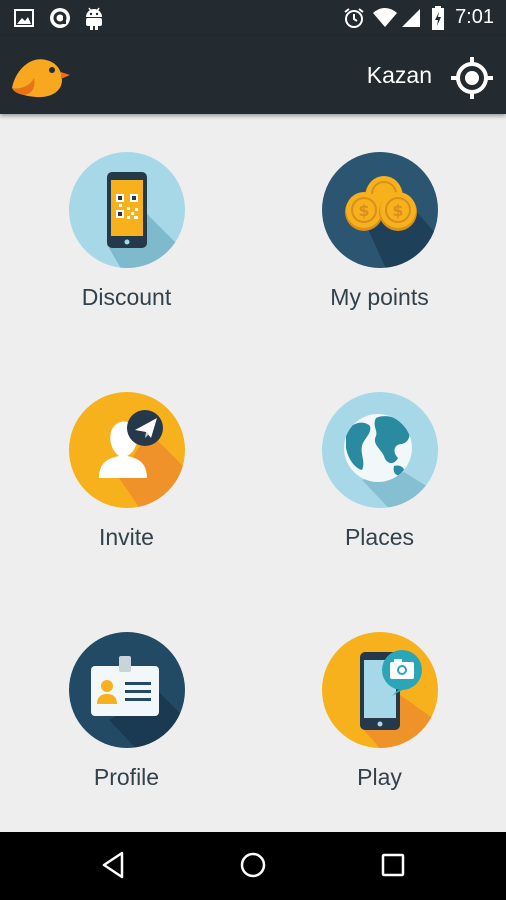 This screenshot has width=506, height=900. Describe the element at coordinates (354, 18) in the screenshot. I see `alarm-icon` at that location.